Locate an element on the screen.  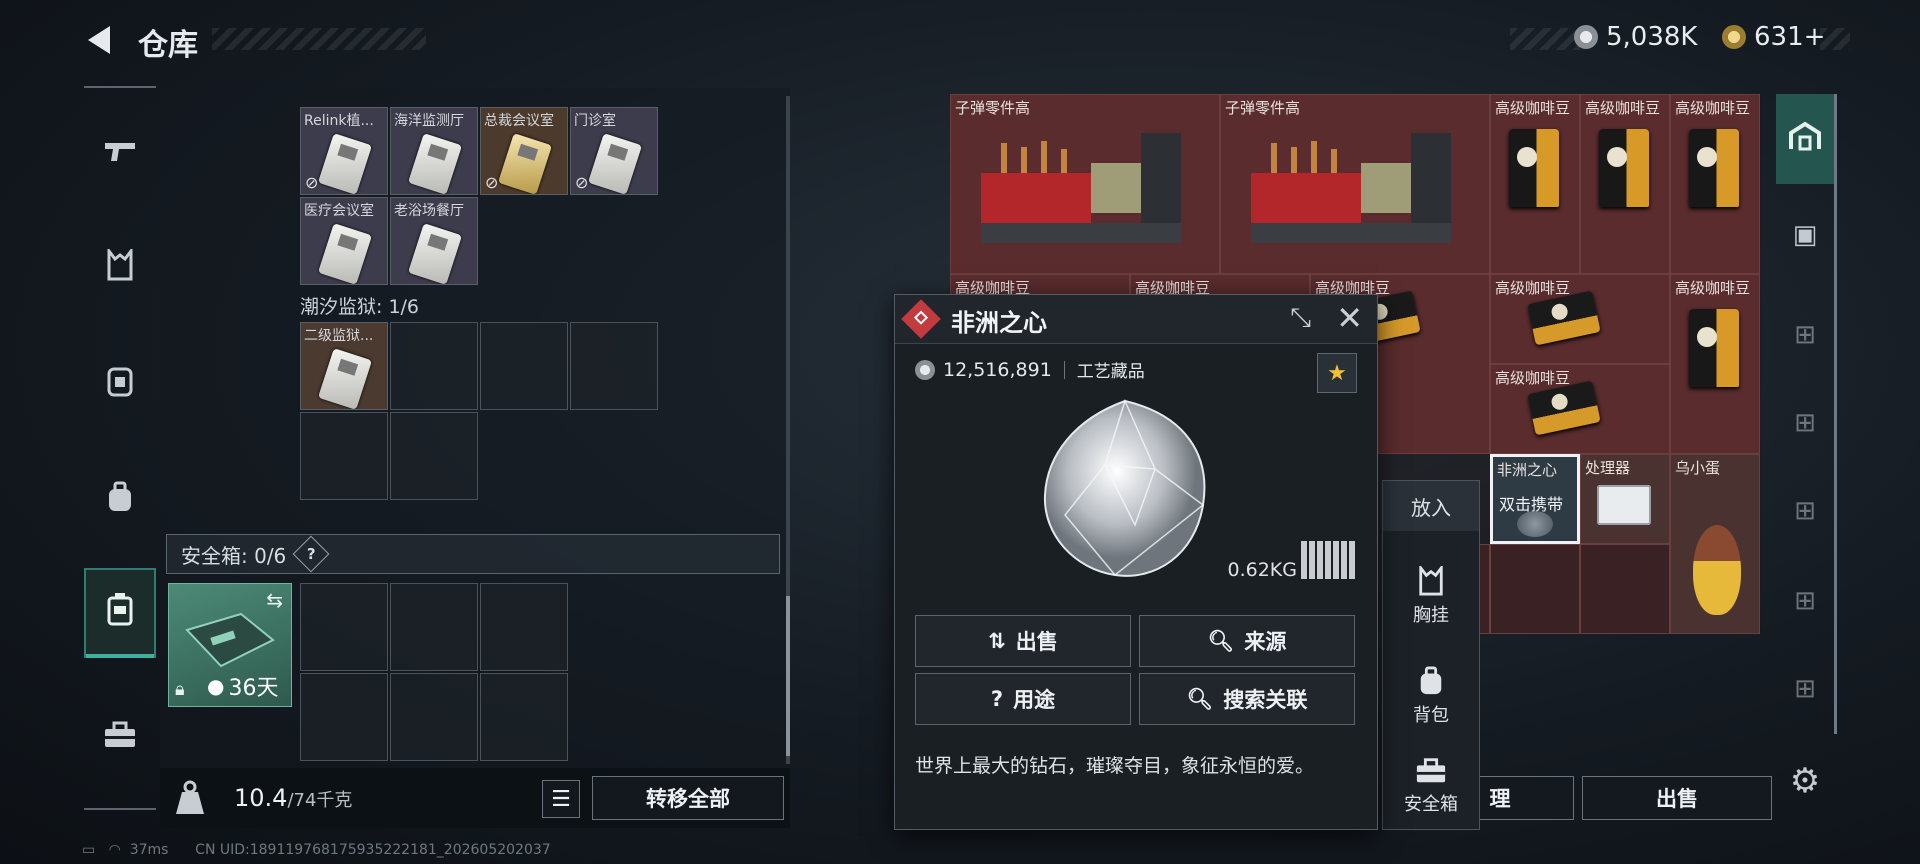
settings-button: ⚙ is located at coordinates (1805, 781).